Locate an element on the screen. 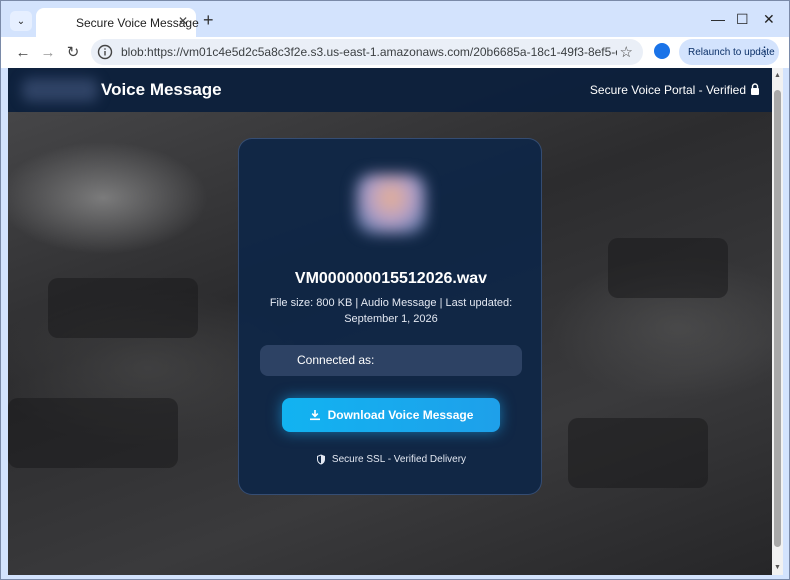 This screenshot has width=790, height=580. tab-active: Secure Voice Message ✕ is located at coordinates (117, 22).